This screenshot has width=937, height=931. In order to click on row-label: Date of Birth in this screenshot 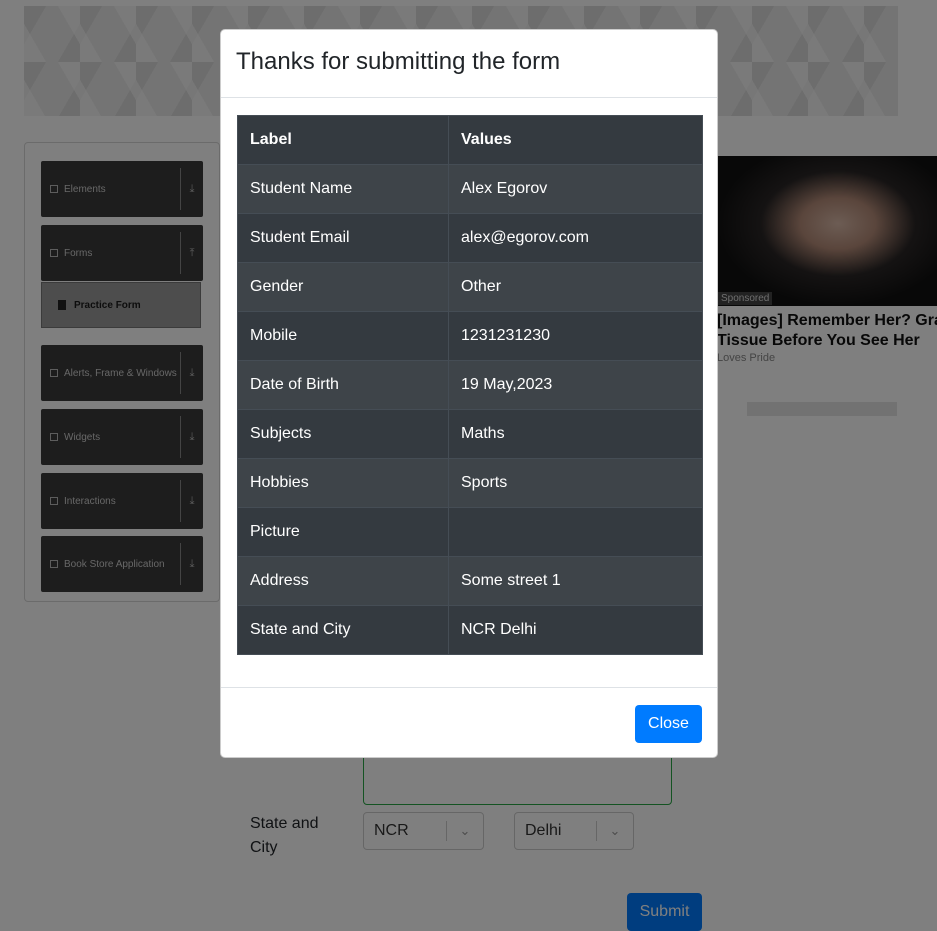, I will do `click(343, 385)`.